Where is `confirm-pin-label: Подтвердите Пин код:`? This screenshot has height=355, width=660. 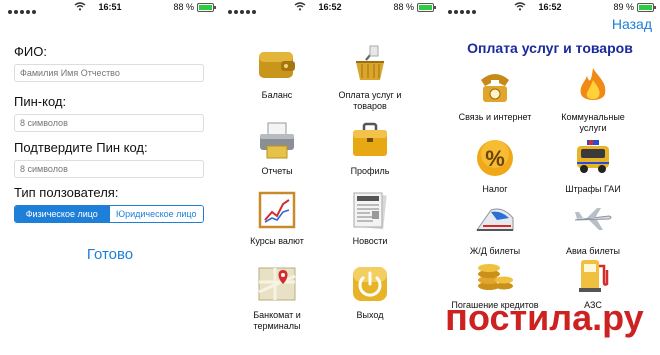
confirm-pin-label: Подтвердите Пин код: is located at coordinates (81, 147).